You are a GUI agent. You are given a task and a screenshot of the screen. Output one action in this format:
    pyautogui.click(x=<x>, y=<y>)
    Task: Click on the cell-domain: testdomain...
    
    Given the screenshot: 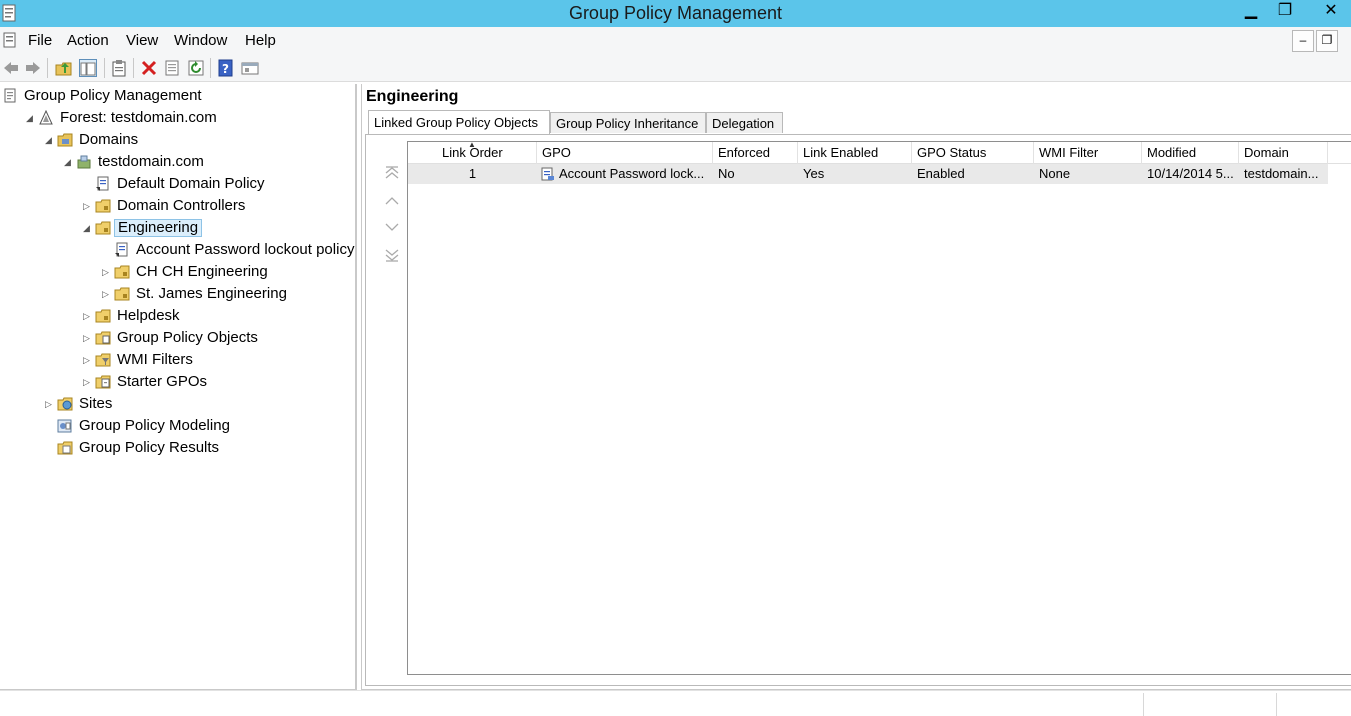 What is the action you would take?
    pyautogui.click(x=1281, y=173)
    